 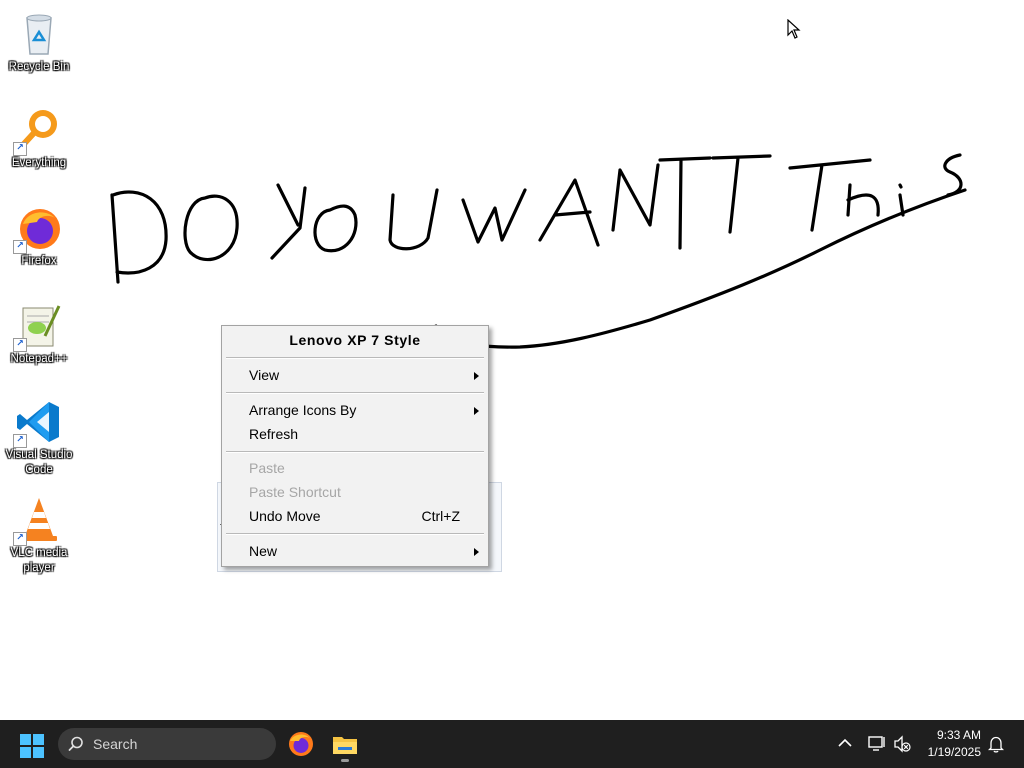 I want to click on menu-item-label: New, so click(x=263, y=551).